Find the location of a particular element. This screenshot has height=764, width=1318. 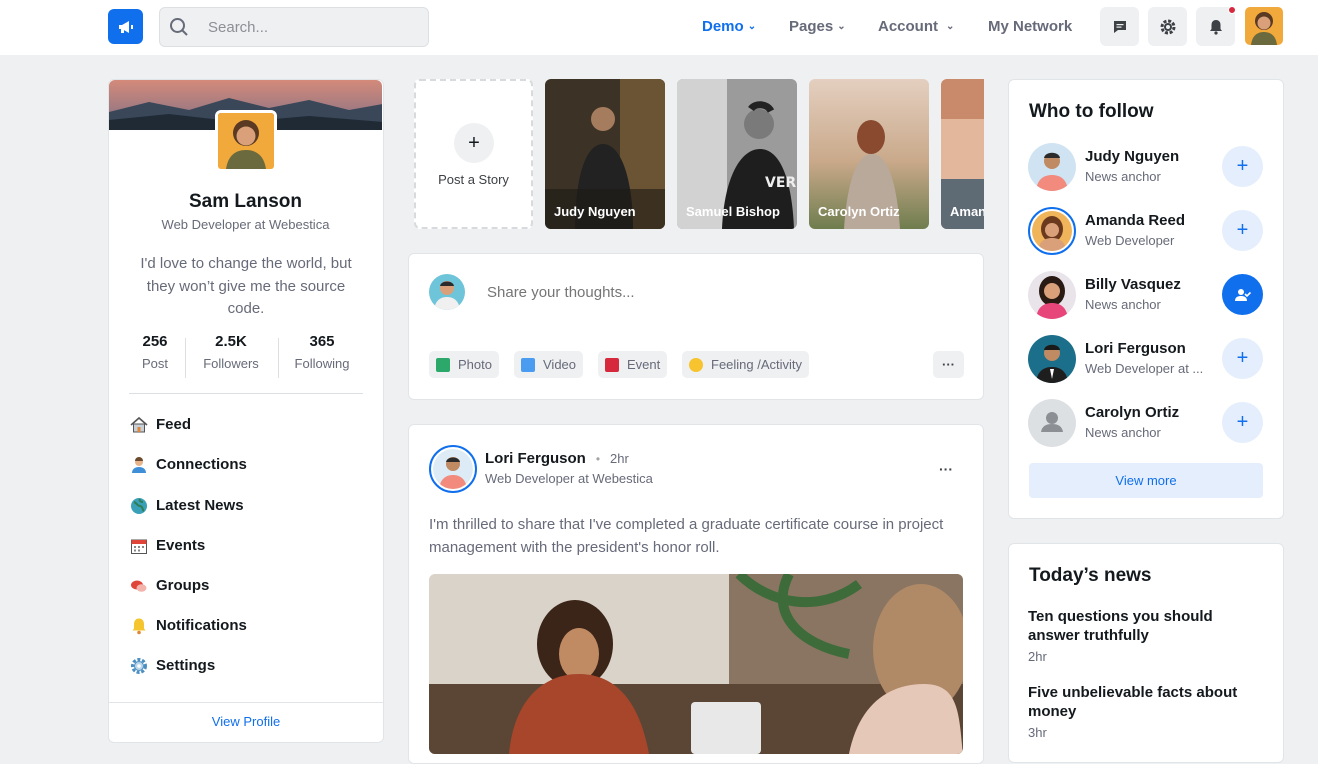

photo-button: Photo is located at coordinates (464, 364).